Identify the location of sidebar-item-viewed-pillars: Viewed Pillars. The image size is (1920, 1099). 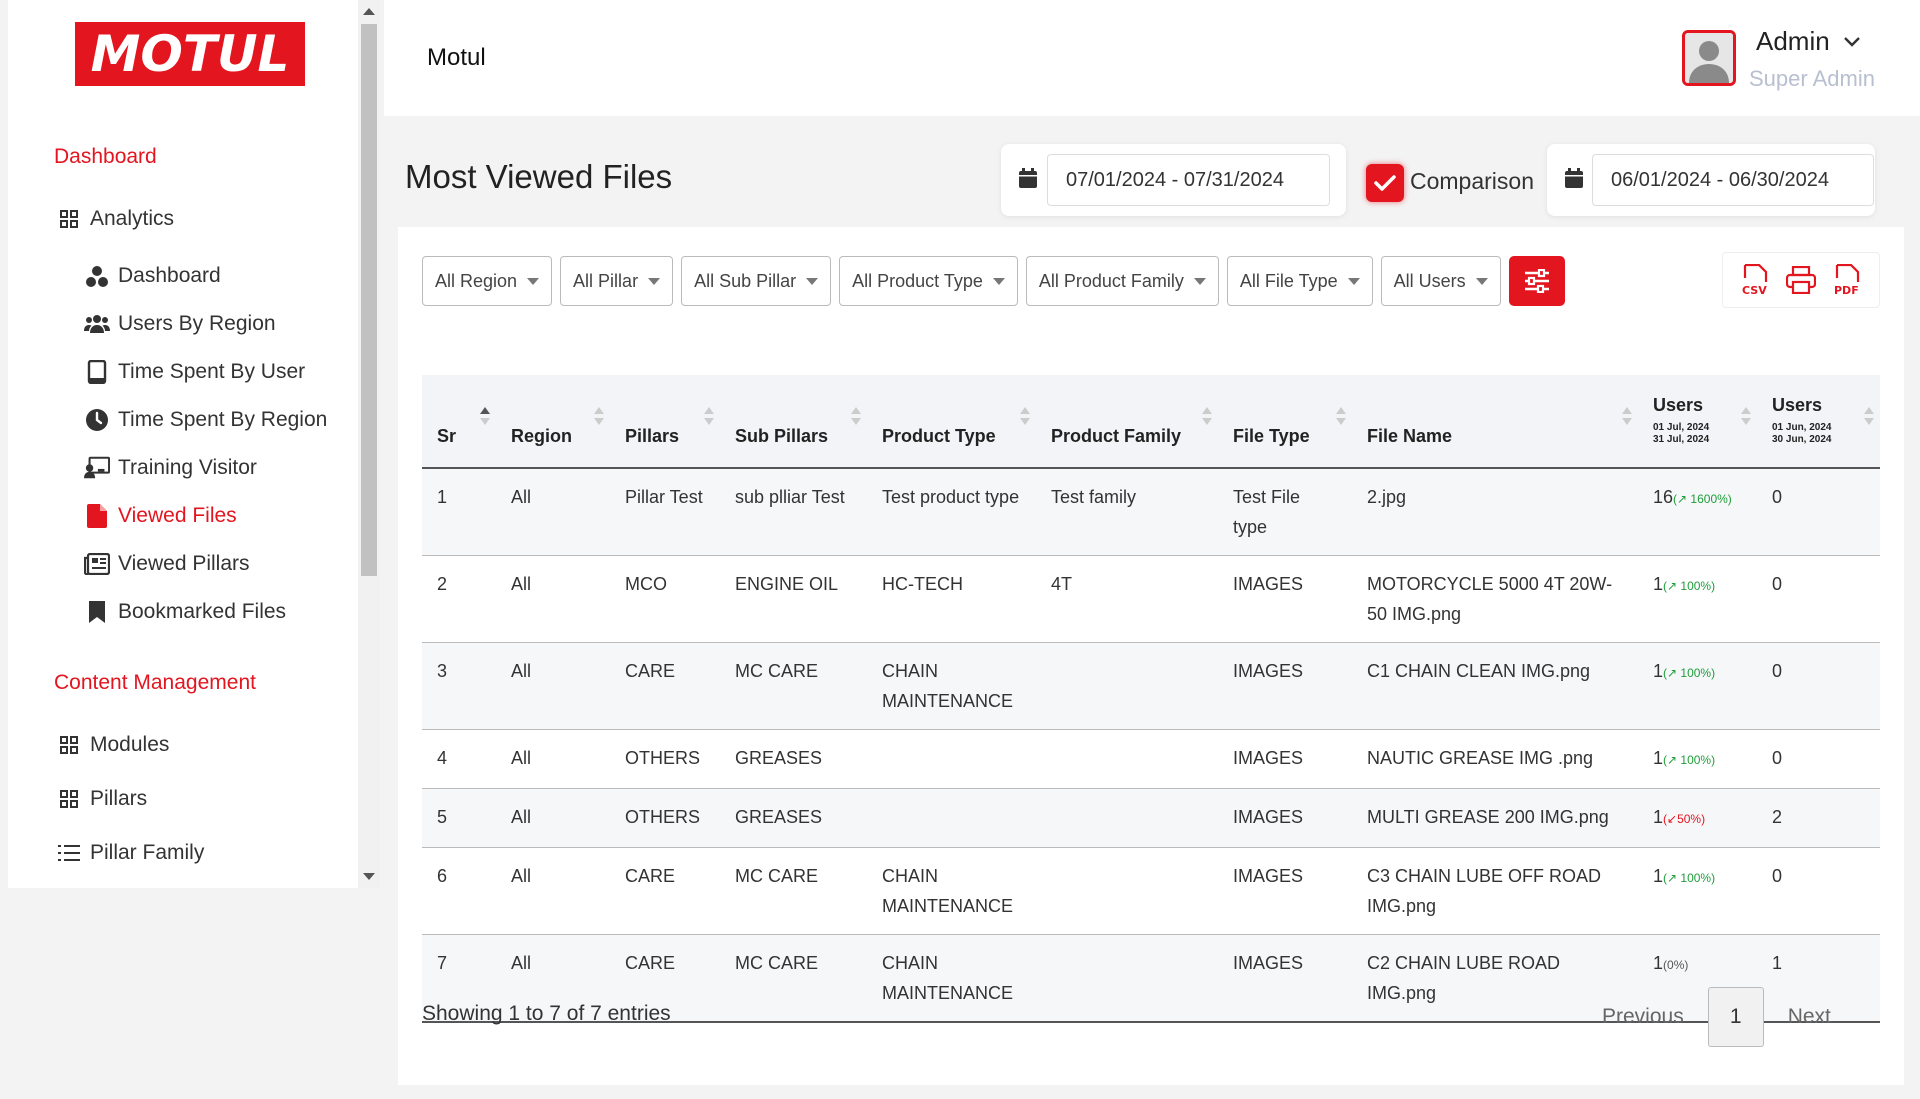
(167, 564).